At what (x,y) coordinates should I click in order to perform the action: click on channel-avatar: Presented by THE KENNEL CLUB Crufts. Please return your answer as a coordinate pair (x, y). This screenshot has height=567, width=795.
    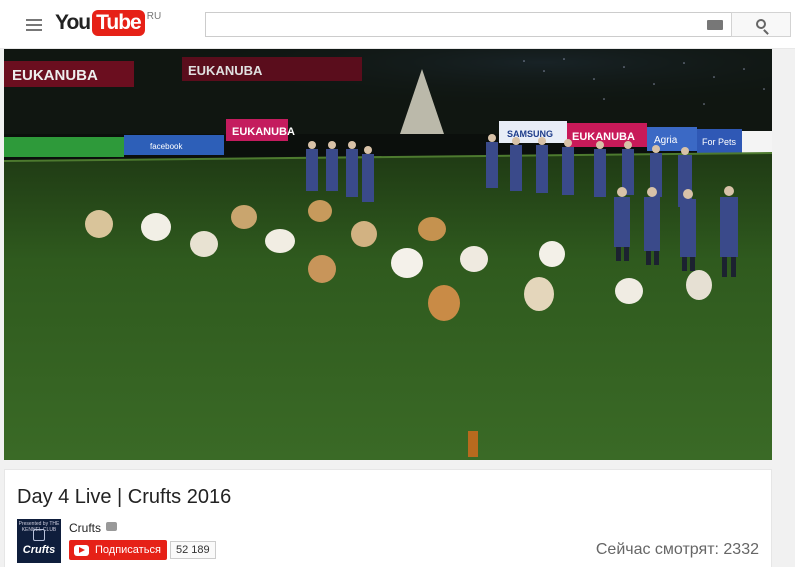
    Looking at the image, I should click on (39, 541).